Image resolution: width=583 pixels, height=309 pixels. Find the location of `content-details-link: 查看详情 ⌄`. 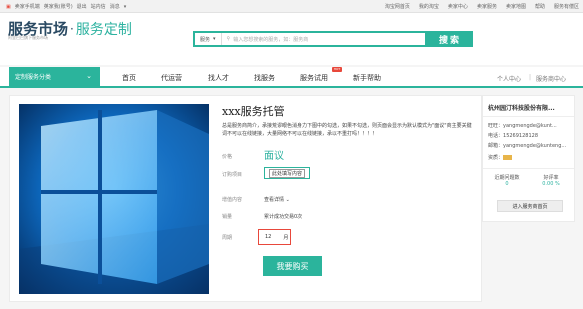

content-details-link: 查看详情 ⌄ is located at coordinates (277, 199).